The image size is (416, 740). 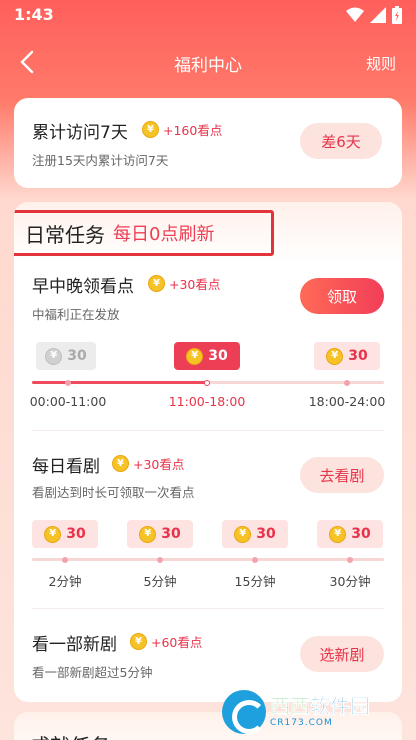 What do you see at coordinates (342, 475) in the screenshot?
I see `watch-drama-button: 去看剧` at bounding box center [342, 475].